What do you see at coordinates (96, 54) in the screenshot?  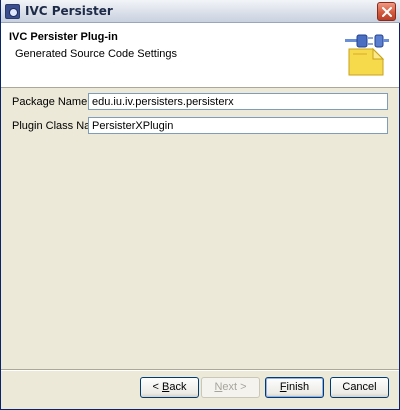 I see `banner-description: Generated Source Code Settings` at bounding box center [96, 54].